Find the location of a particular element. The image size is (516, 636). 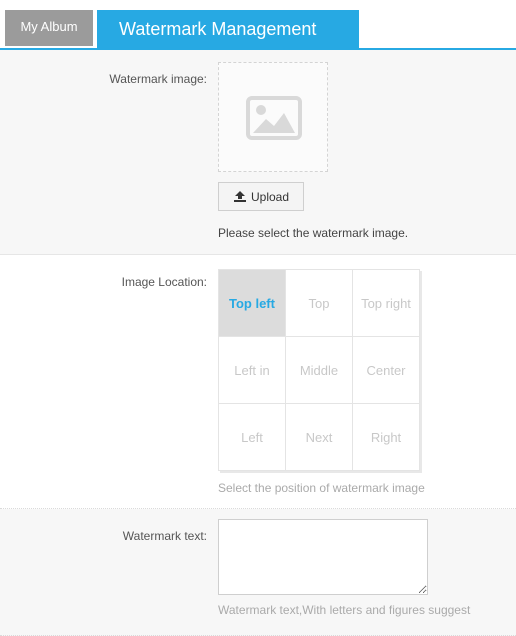

tab-bar: My Album Watermark Management is located at coordinates (258, 25).